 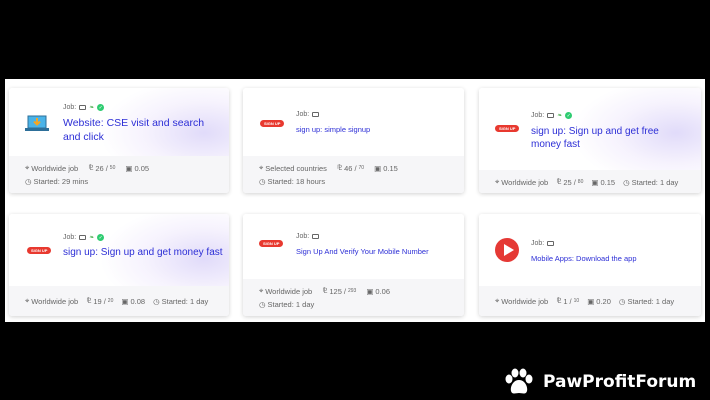 What do you see at coordinates (565, 301) in the screenshot?
I see `job-progress: 1` at bounding box center [565, 301].